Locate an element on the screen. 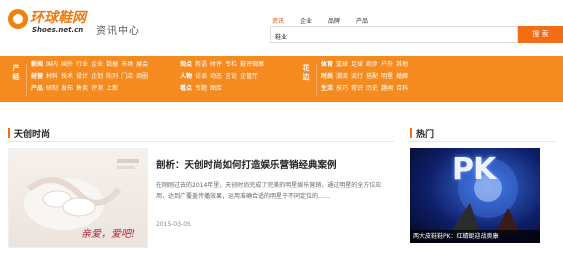 Image resolution: width=563 pixels, height=253 pixels. nav-link: 市场 is located at coordinates (127, 65).